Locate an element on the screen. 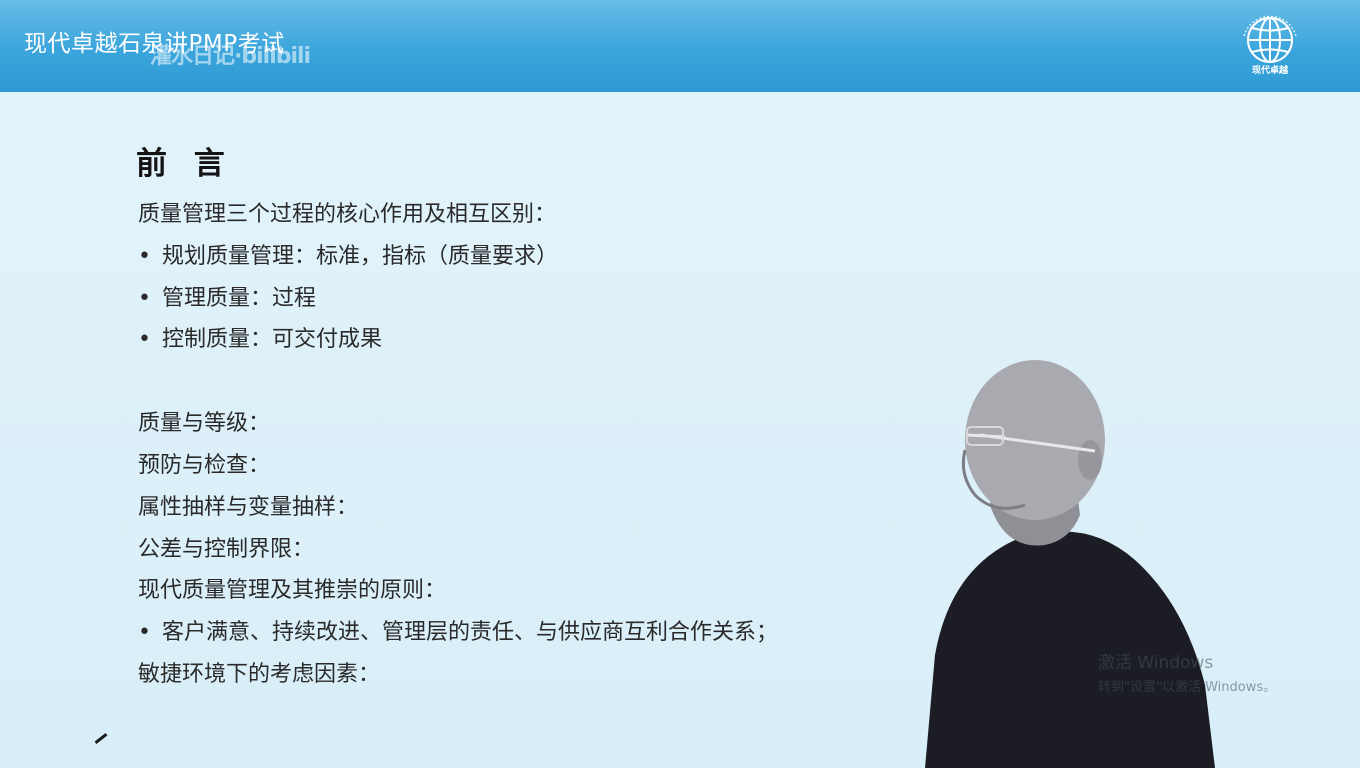 The image size is (1360, 768). line-text: 质量与等级： is located at coordinates (204, 423).